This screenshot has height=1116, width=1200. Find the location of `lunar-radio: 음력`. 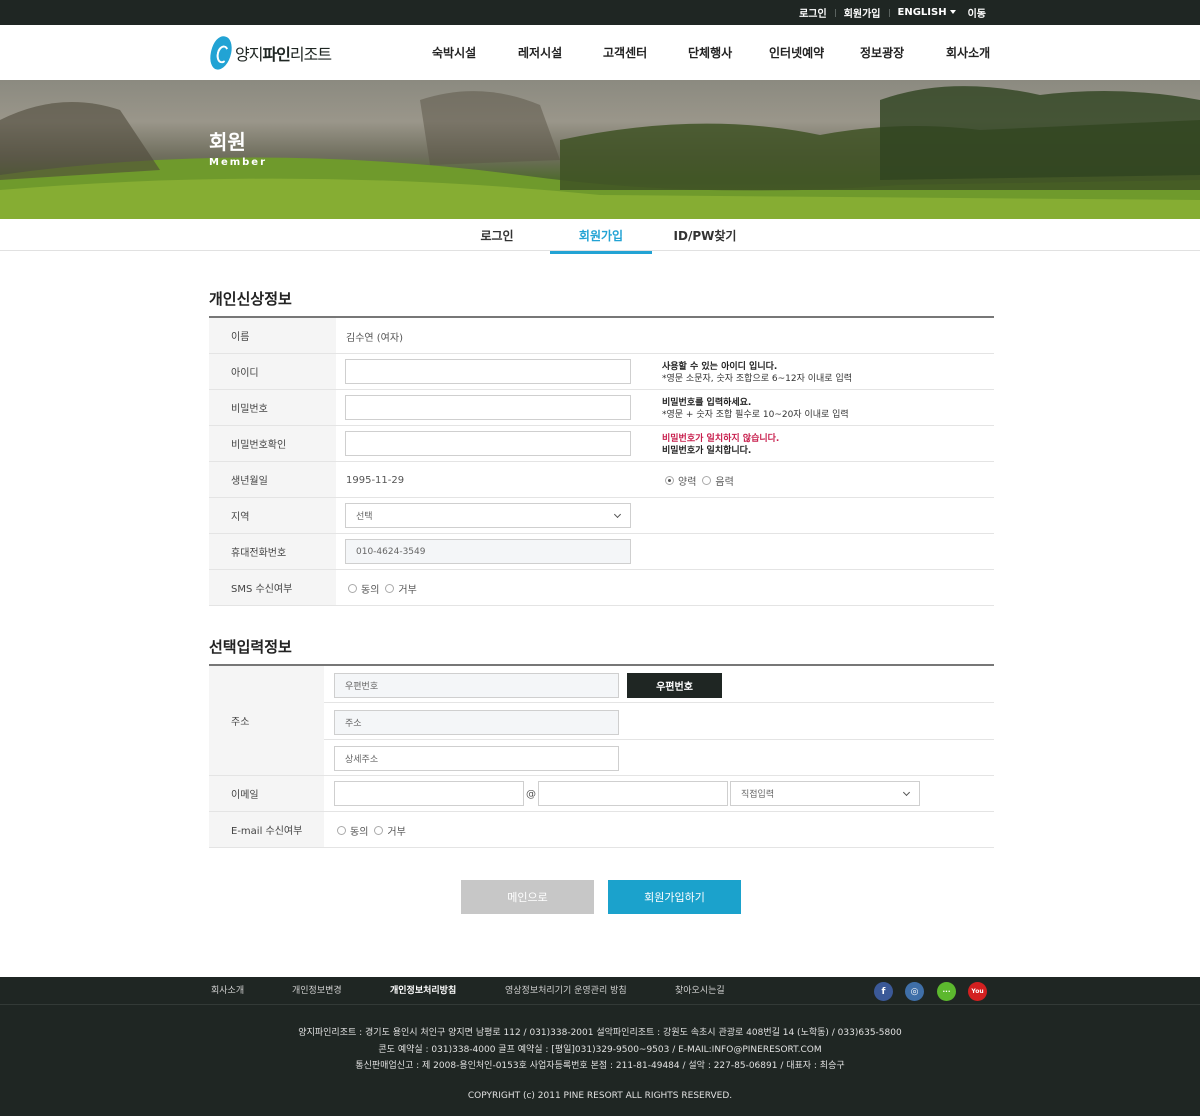

lunar-radio: 음력 is located at coordinates (718, 480).